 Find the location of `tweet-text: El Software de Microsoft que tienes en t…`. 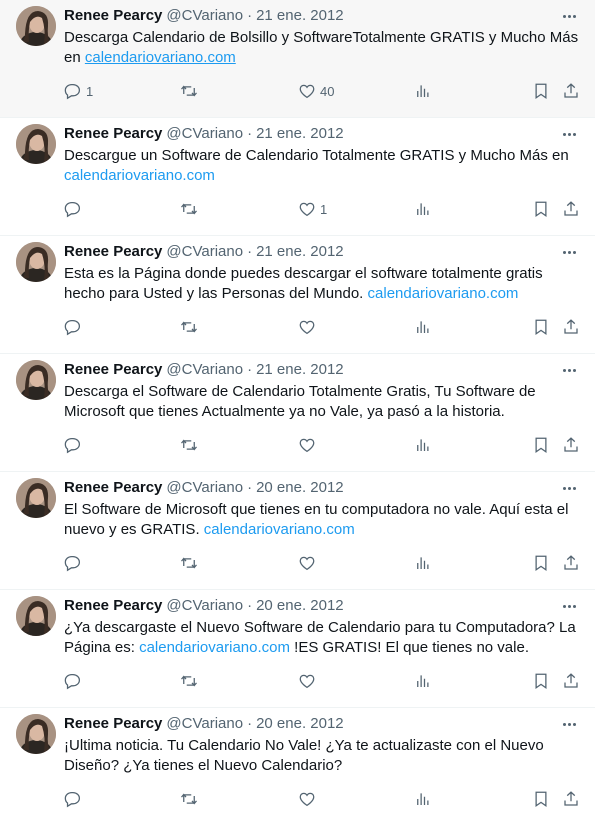

tweet-text: El Software de Microsoft que tienes en t… is located at coordinates (324, 520).